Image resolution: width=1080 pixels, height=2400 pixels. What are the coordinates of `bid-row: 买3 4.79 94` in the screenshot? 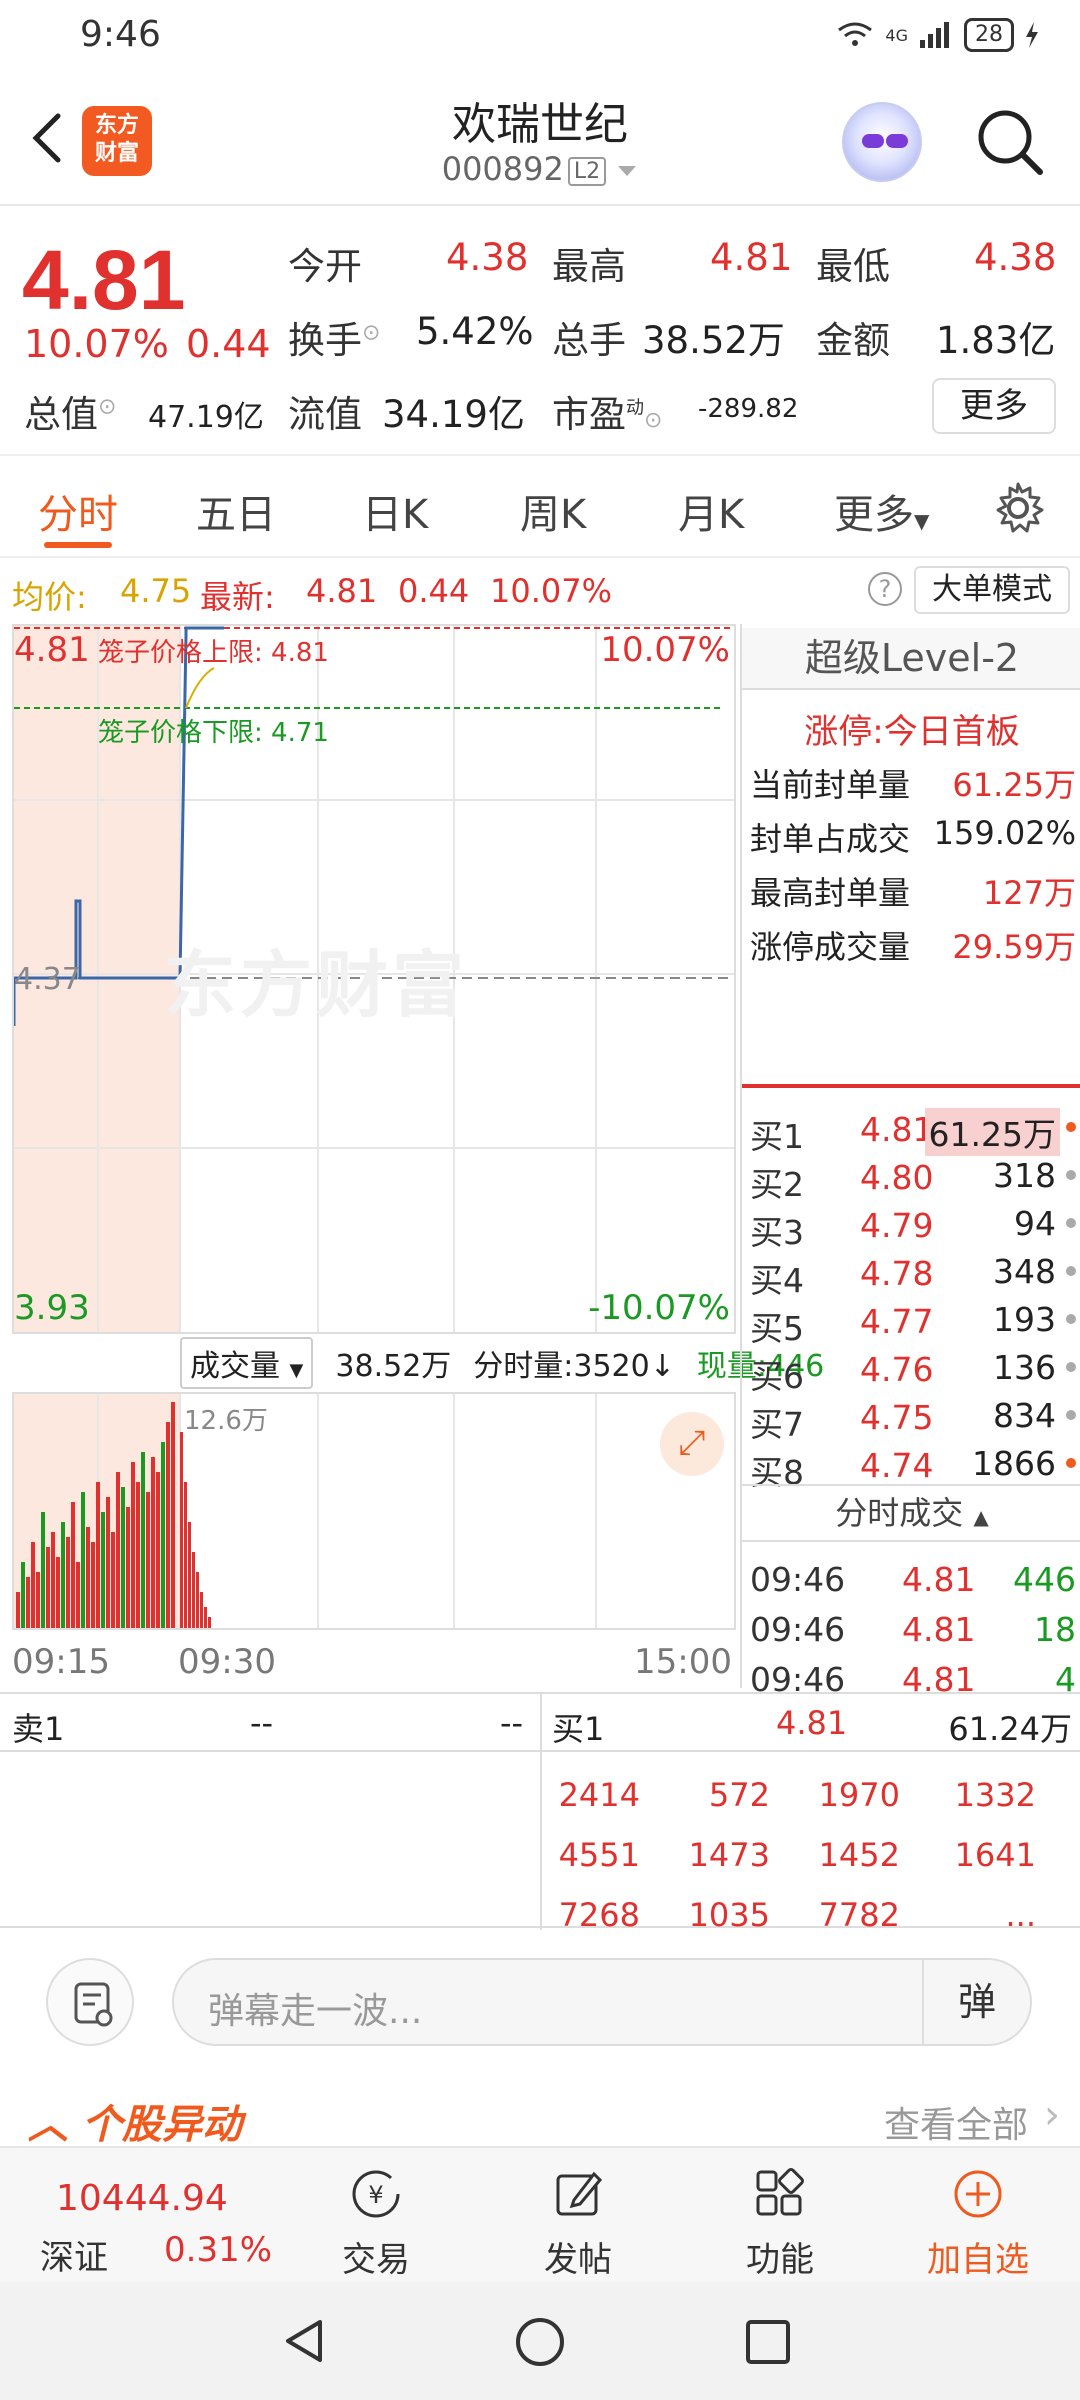 It's located at (911, 1226).